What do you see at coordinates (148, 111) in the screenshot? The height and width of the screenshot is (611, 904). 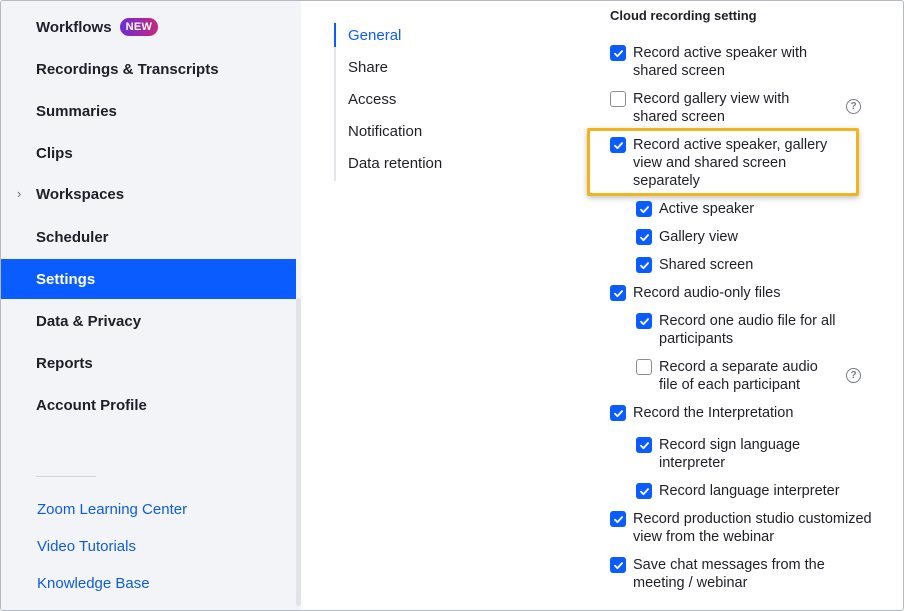 I see `sidebar-item-summaries: Summaries` at bounding box center [148, 111].